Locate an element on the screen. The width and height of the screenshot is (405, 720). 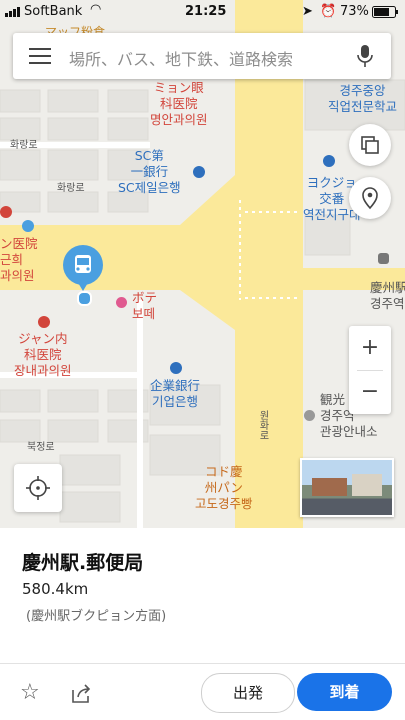
label-ibk: 企業銀行 기업은행 is located at coordinates (175, 393).